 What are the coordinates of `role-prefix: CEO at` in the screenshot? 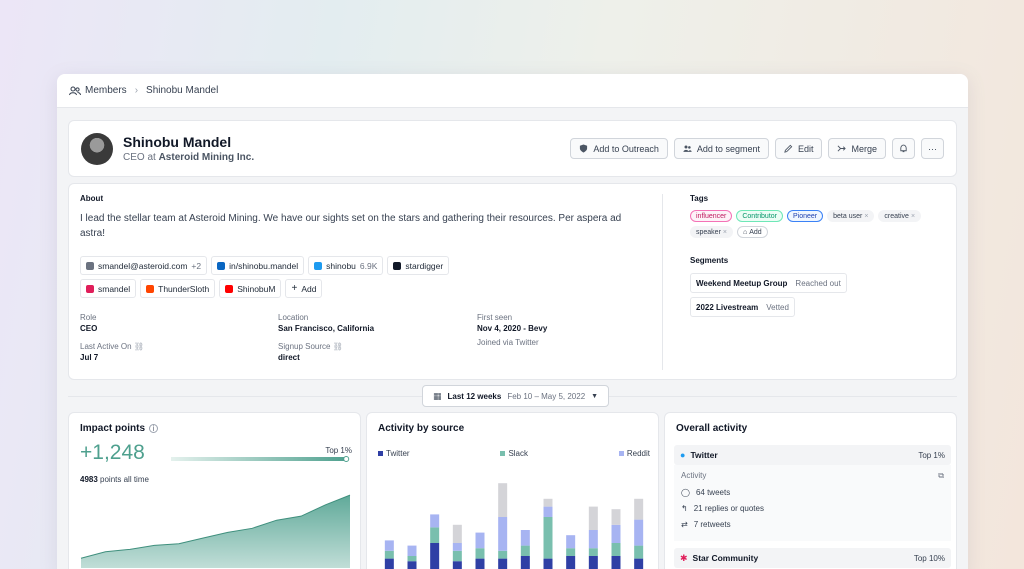 It's located at (139, 157).